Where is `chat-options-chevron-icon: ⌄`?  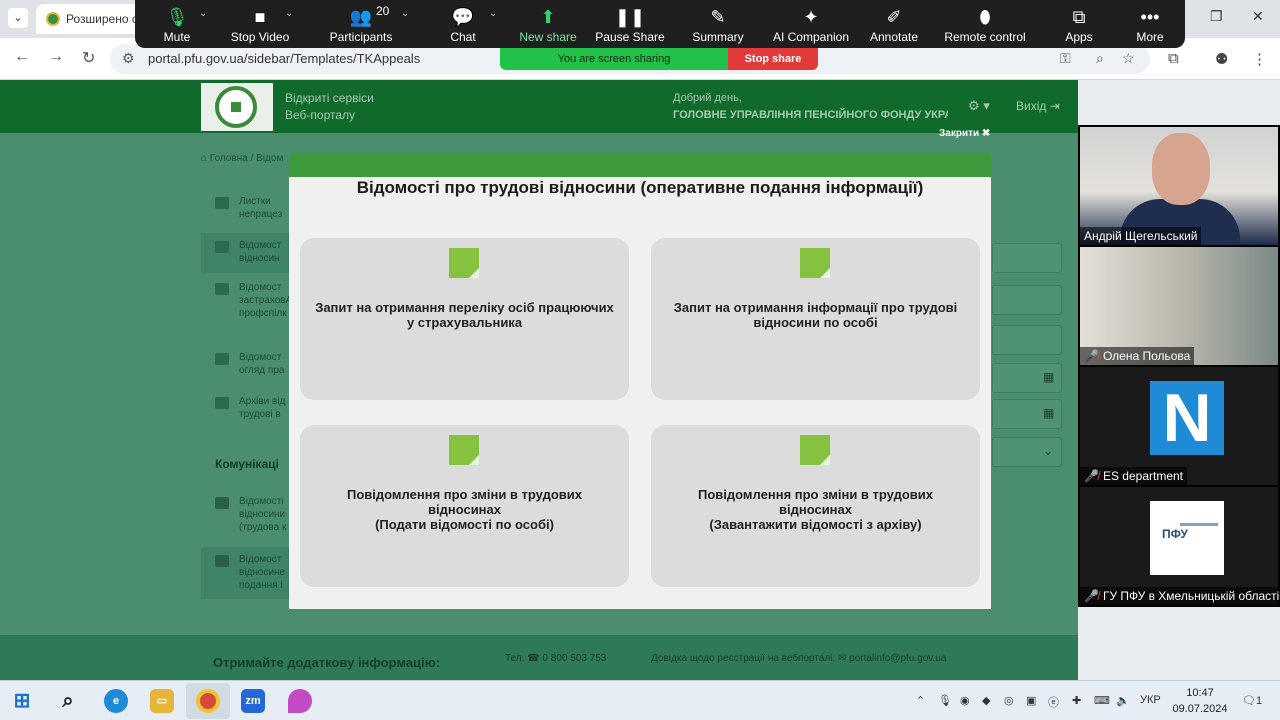 chat-options-chevron-icon: ⌄ is located at coordinates (493, 13).